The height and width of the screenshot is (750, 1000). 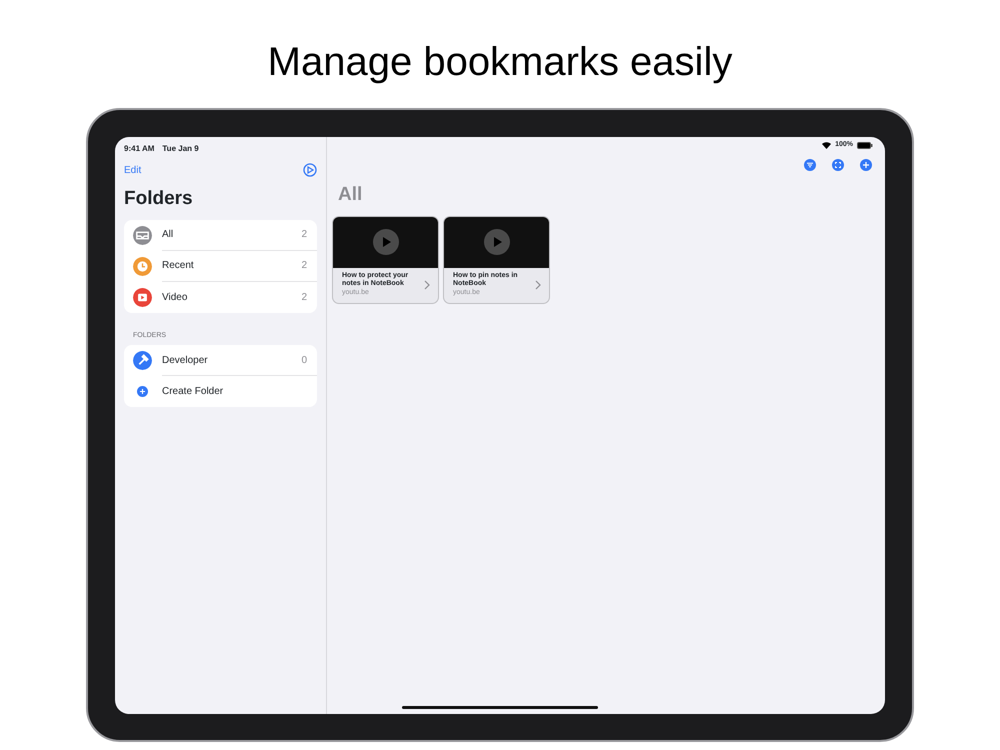 I want to click on status-date: Tue Jan 9, so click(x=180, y=149).